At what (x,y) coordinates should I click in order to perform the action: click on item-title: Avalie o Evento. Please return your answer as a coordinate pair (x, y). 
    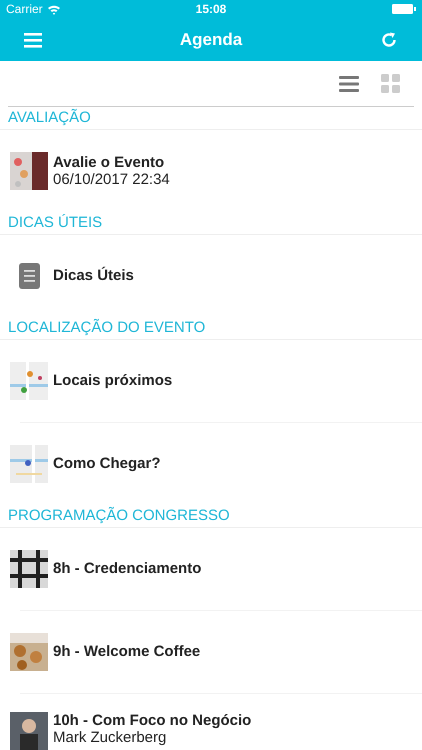
    Looking at the image, I should click on (111, 162).